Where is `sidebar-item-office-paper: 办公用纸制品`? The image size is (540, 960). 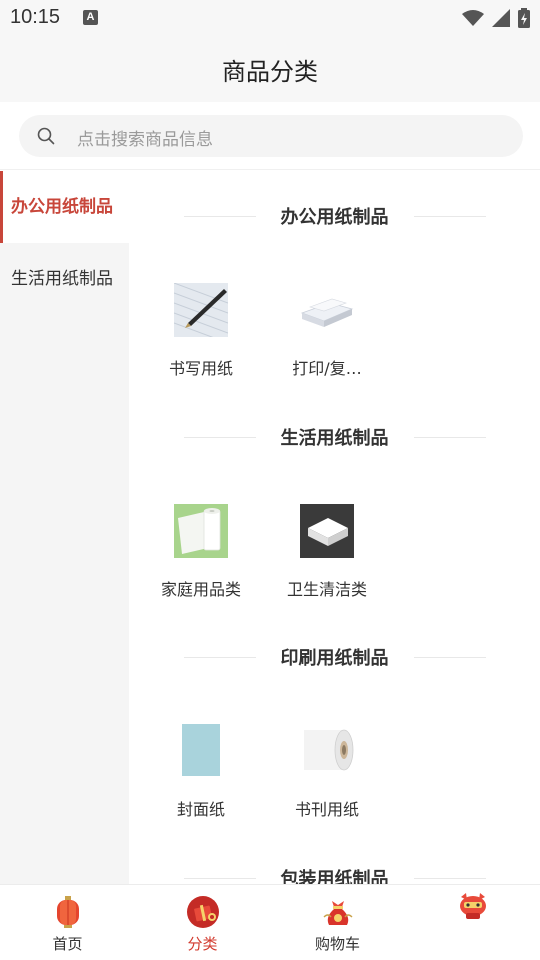
sidebar-item-office-paper: 办公用纸制品 is located at coordinates (64, 207).